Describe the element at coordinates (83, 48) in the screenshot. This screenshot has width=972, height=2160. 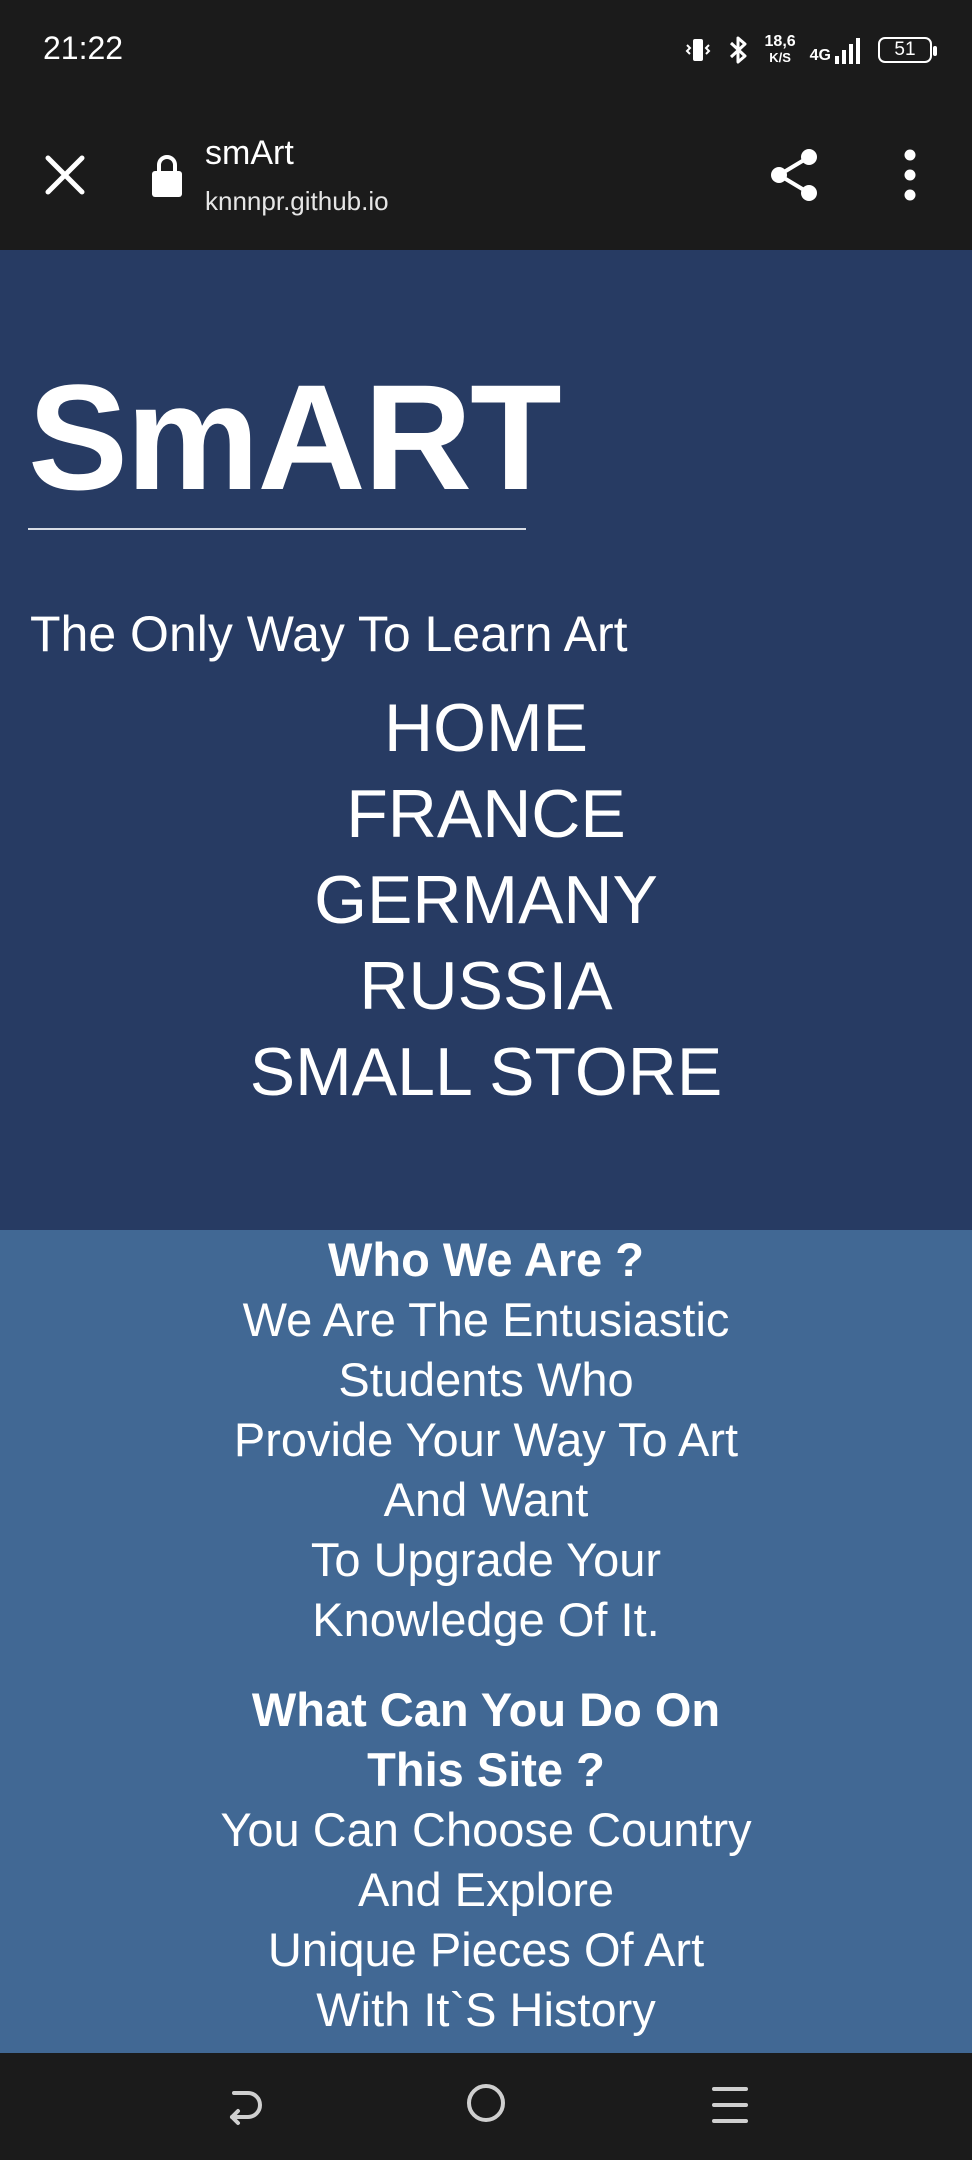
I see `status-time: 21:22` at that location.